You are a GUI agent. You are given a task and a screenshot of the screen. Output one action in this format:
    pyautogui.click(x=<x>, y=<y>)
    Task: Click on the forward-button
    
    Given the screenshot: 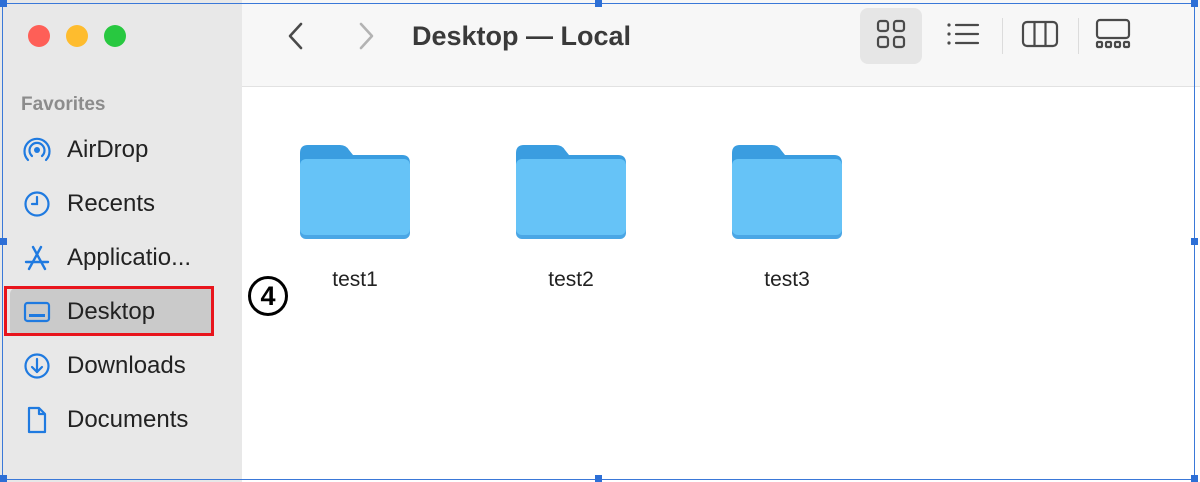 What is the action you would take?
    pyautogui.click(x=366, y=38)
    